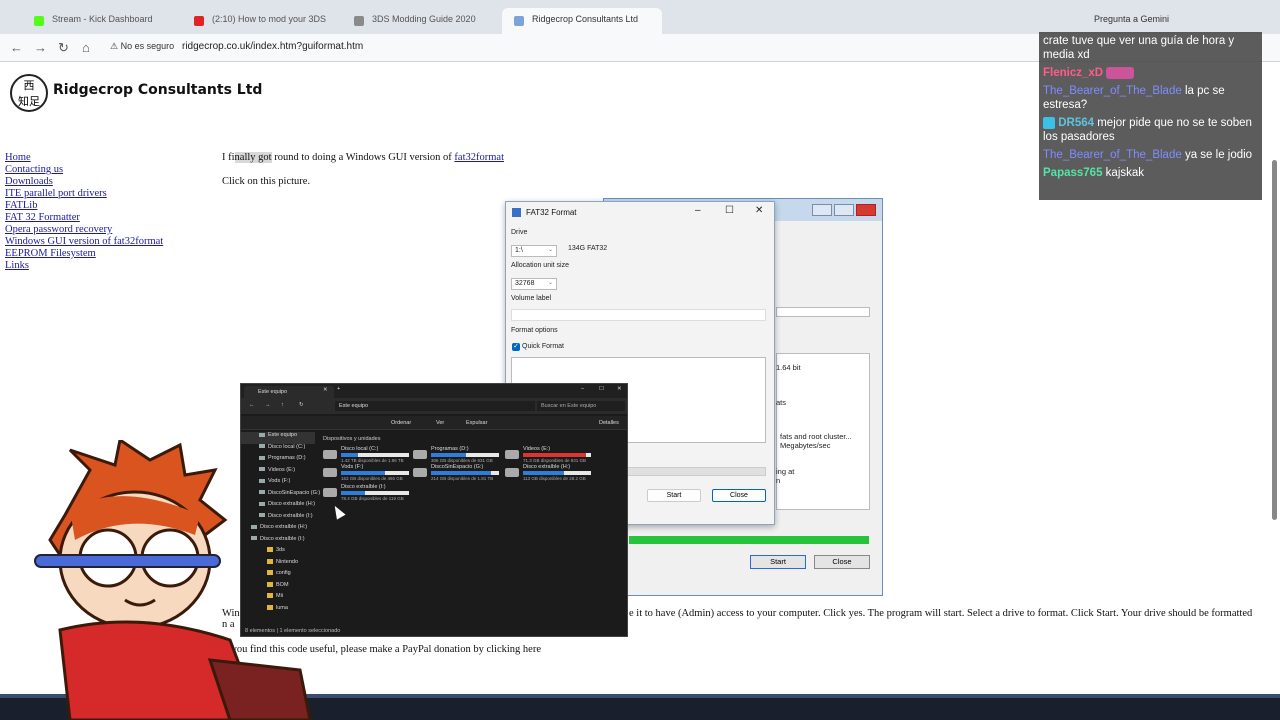 The width and height of the screenshot is (1280, 720). I want to click on gemini-button: Pregunta a Gemini, so click(1131, 19).